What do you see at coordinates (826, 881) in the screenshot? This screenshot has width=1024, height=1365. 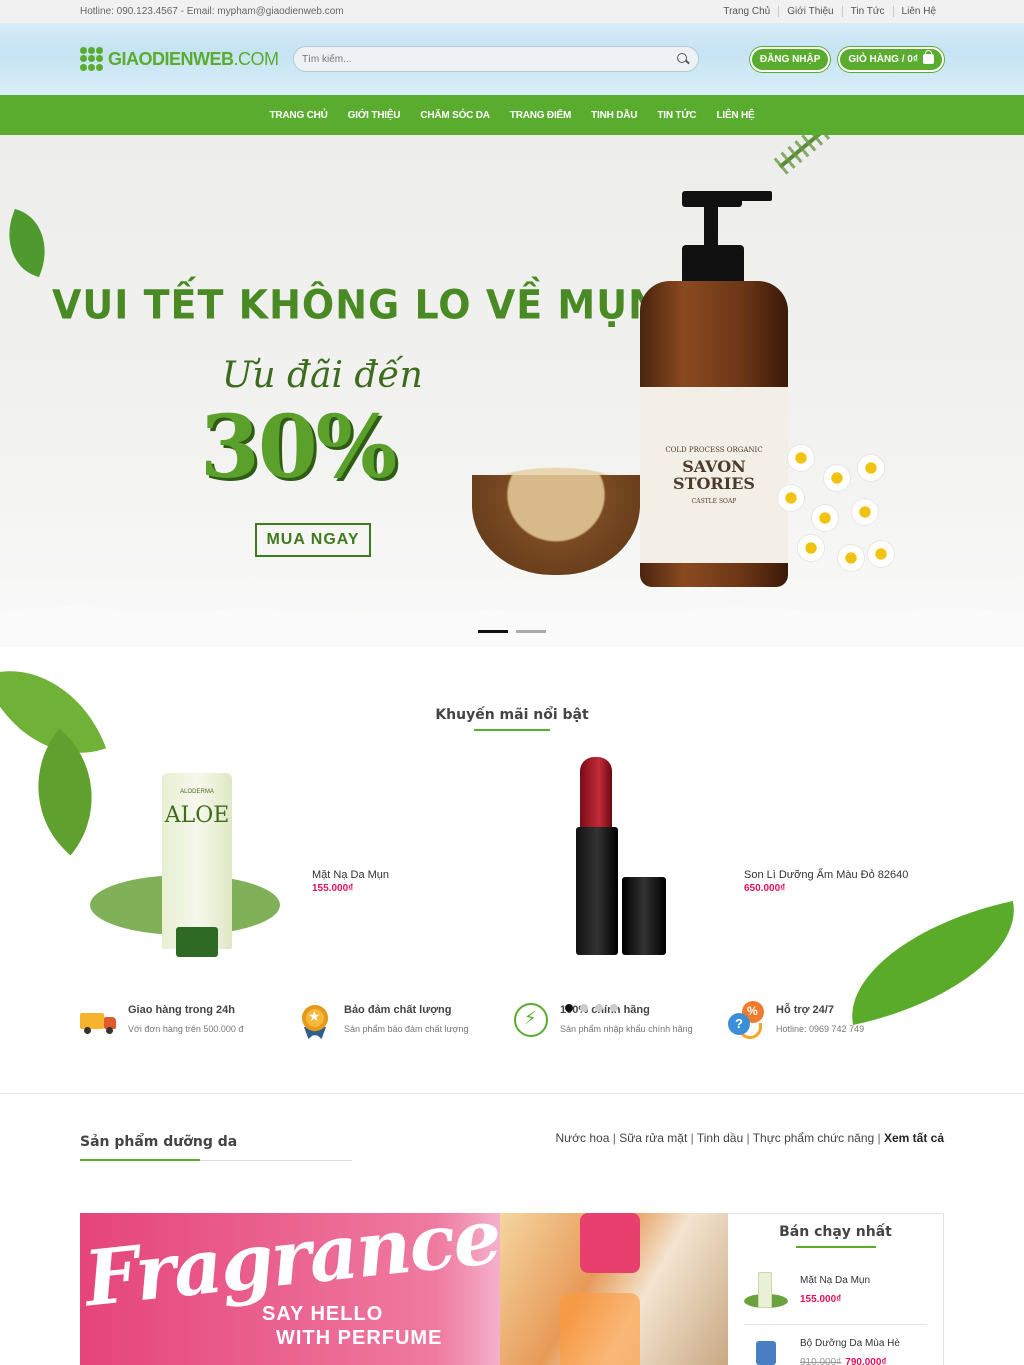 I see `promo-item: Son Lì Dưỡng Ẩm Màu Đỏ 82640 650.000₫` at bounding box center [826, 881].